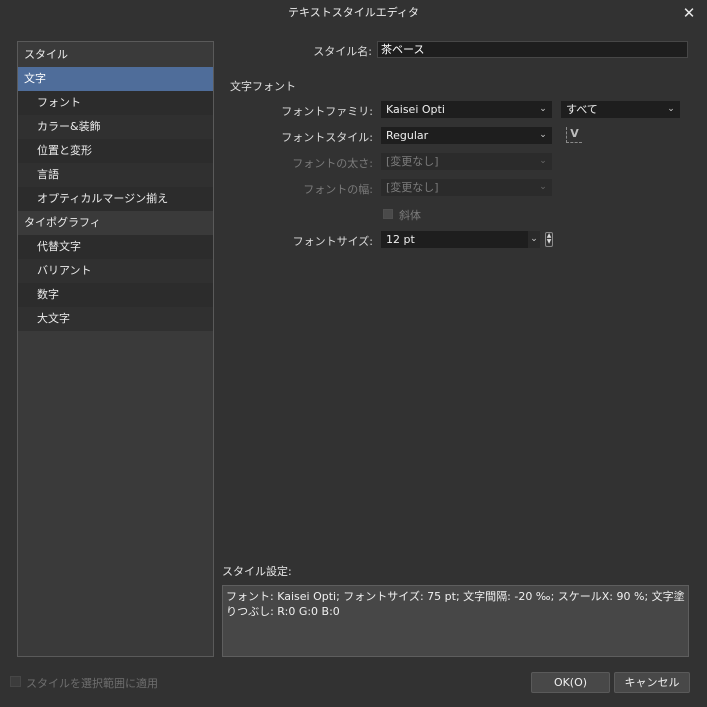 The image size is (707, 707). Describe the element at coordinates (466, 161) in the screenshot. I see `font-weight-select: [変更なし] ⌄` at that location.